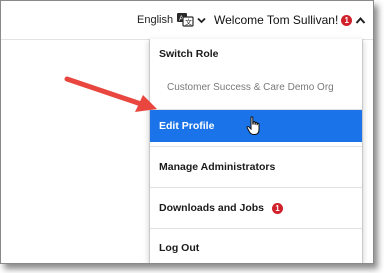 This screenshot has height=273, width=384. I want to click on language-selector: English A 文, so click(171, 20).